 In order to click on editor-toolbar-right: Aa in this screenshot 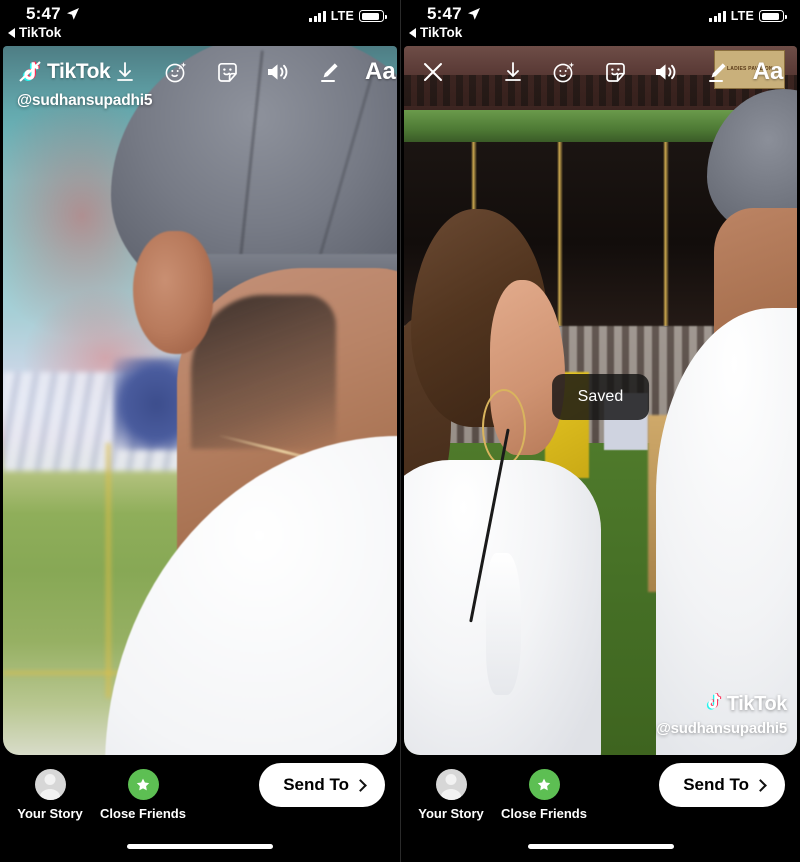, I will do `click(600, 72)`.